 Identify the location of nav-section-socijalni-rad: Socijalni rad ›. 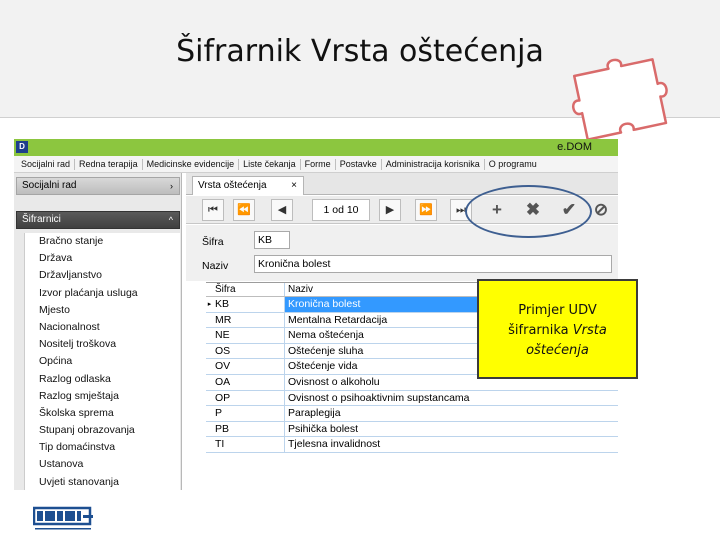
(98, 186).